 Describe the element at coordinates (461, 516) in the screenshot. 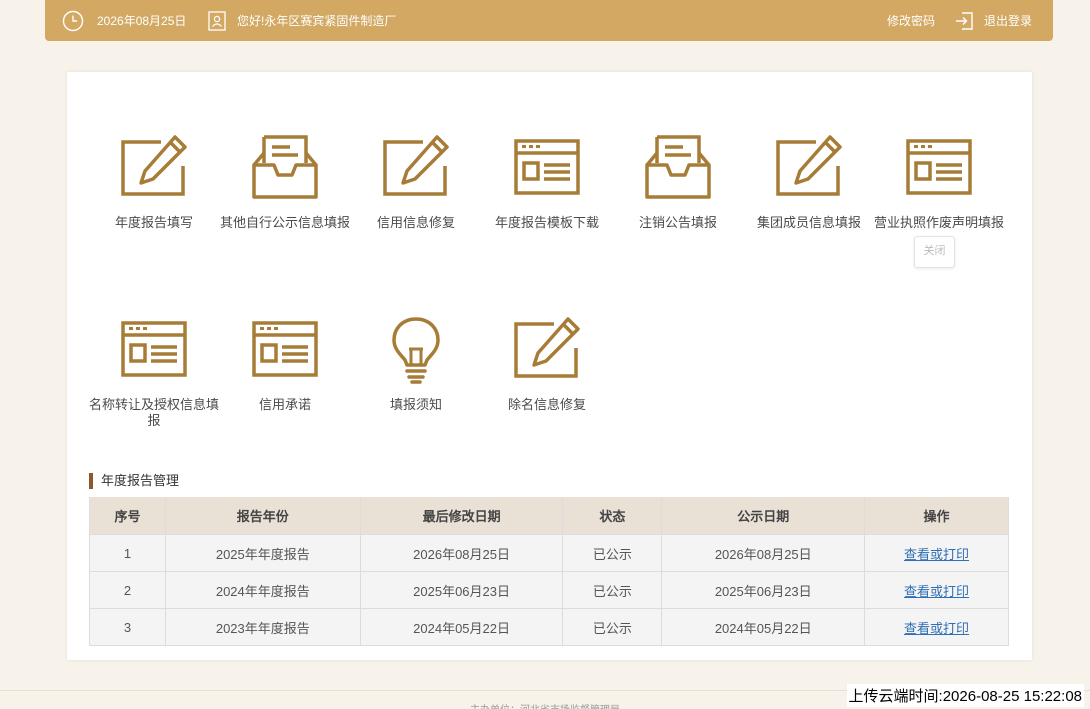

I see `column-header: 最后修改日期` at that location.